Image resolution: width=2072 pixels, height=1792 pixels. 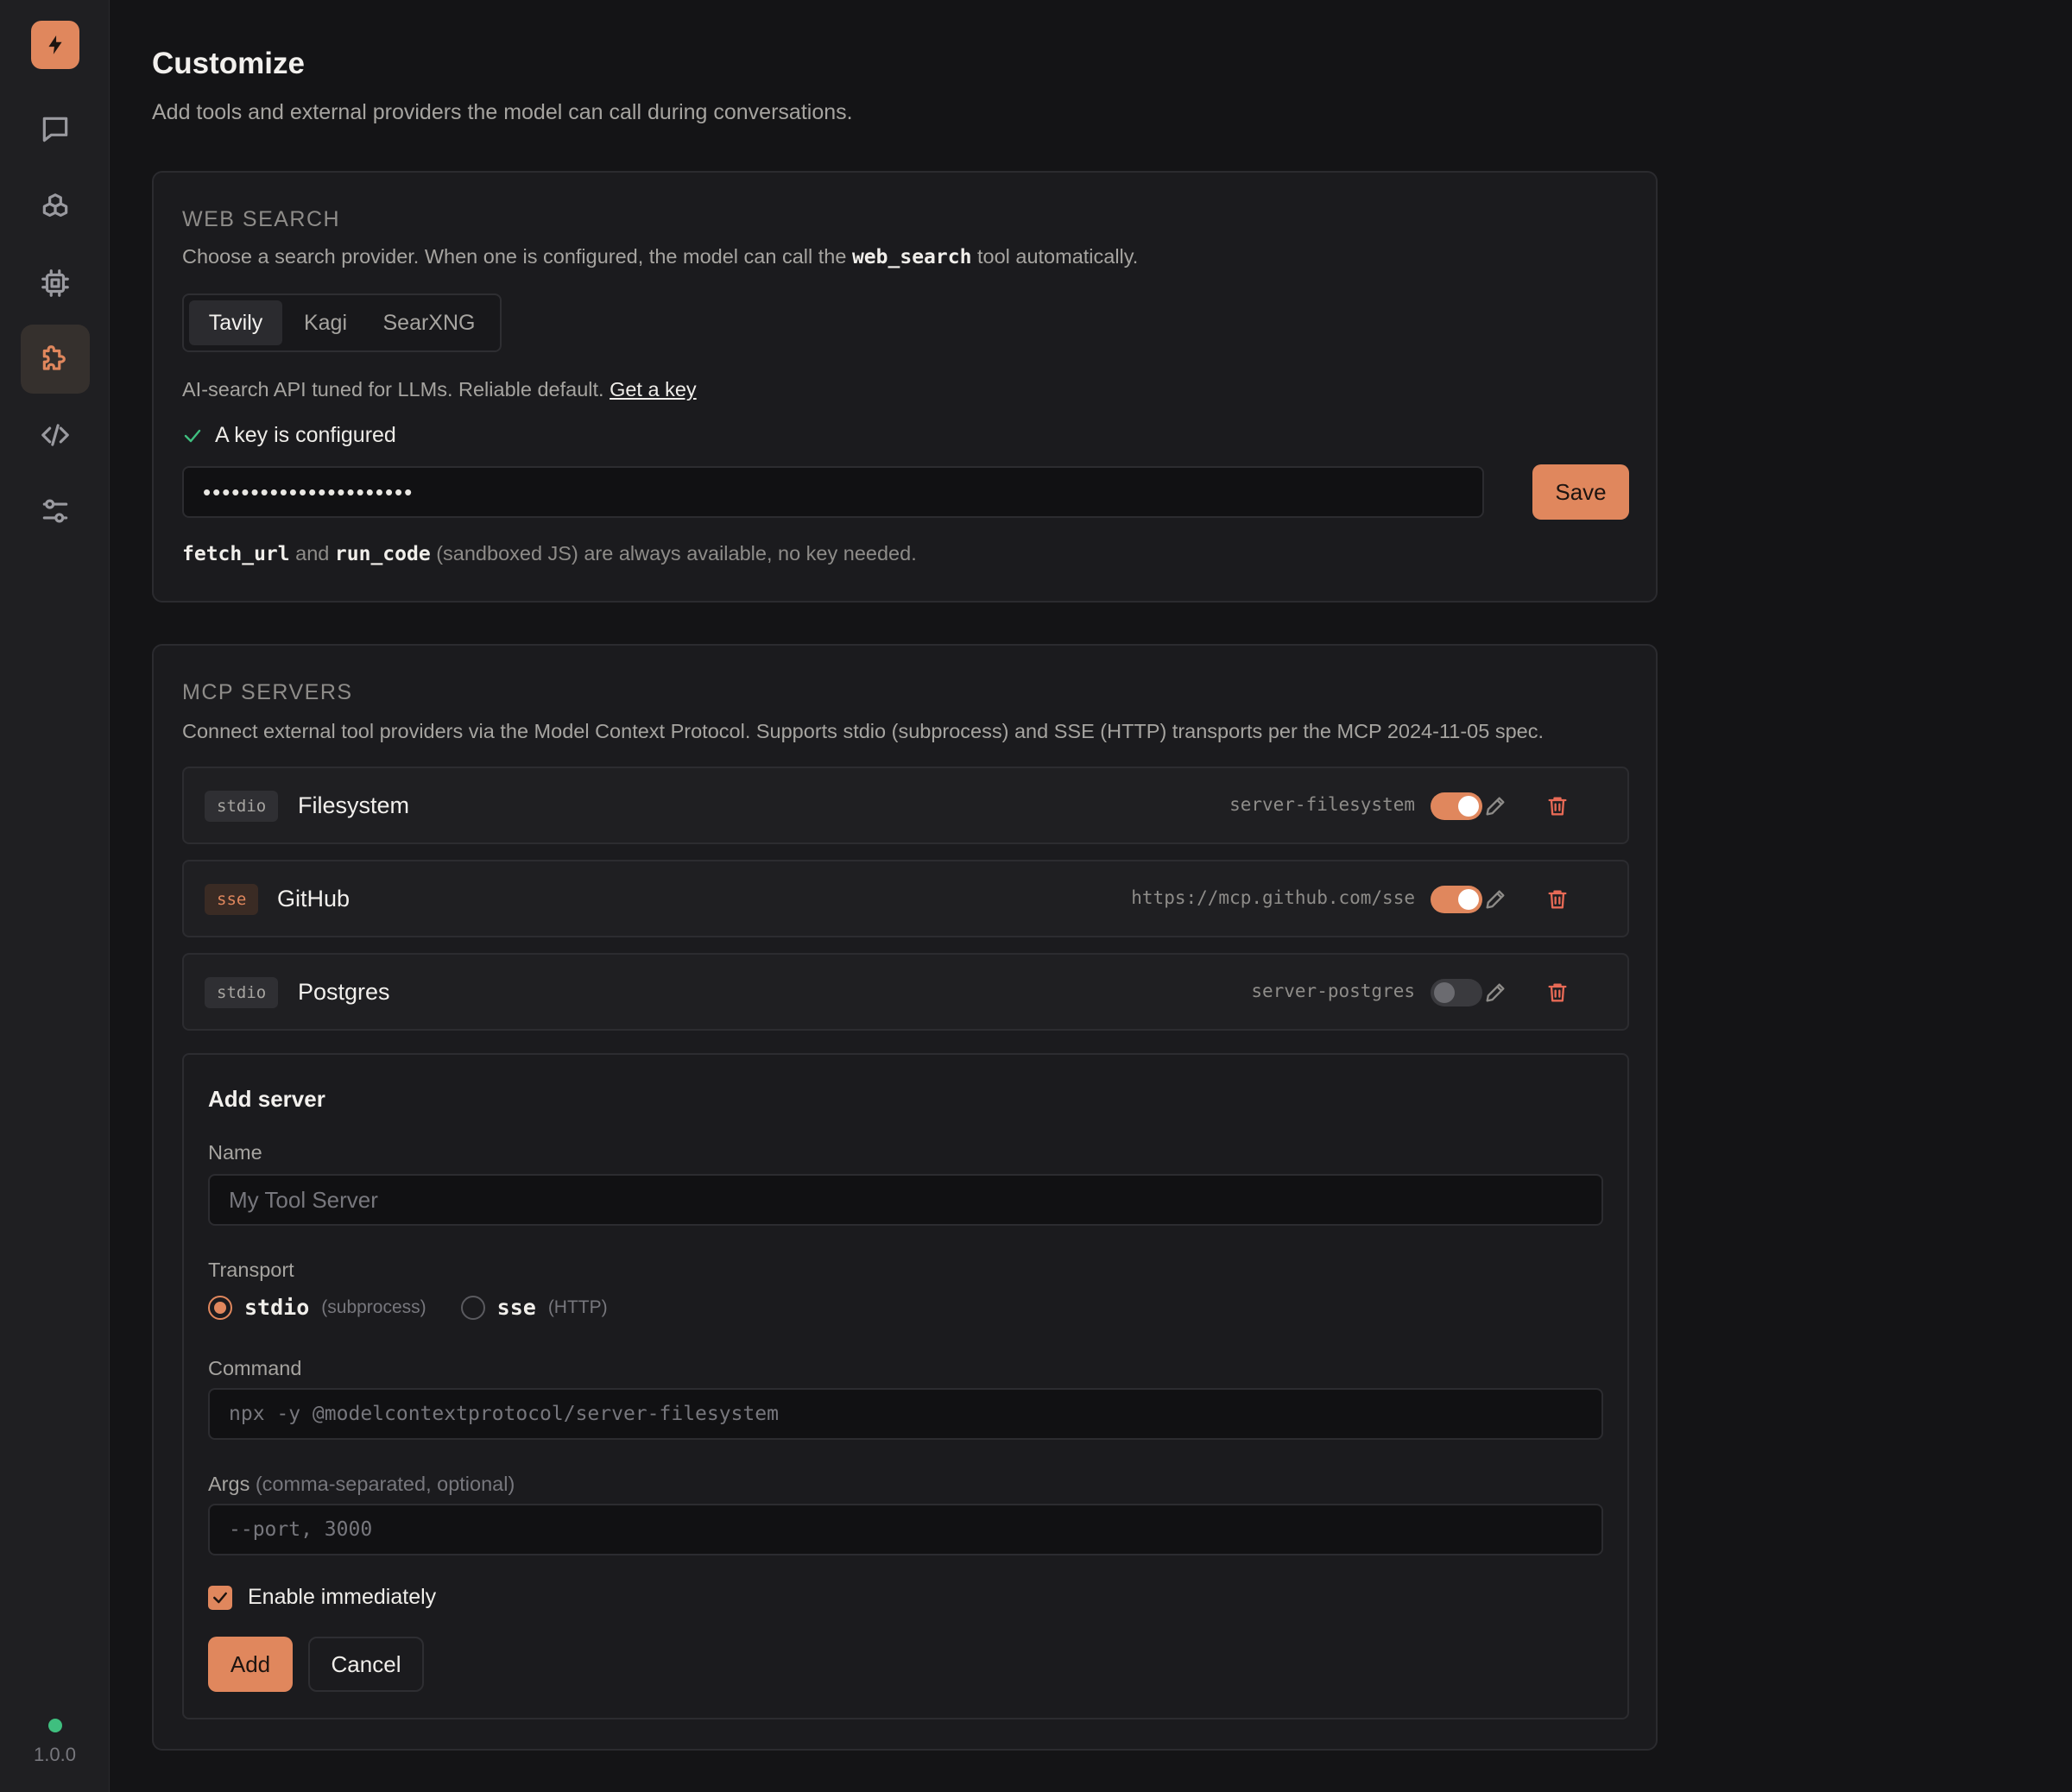 What do you see at coordinates (266, 1099) in the screenshot?
I see `form-title: Add server` at bounding box center [266, 1099].